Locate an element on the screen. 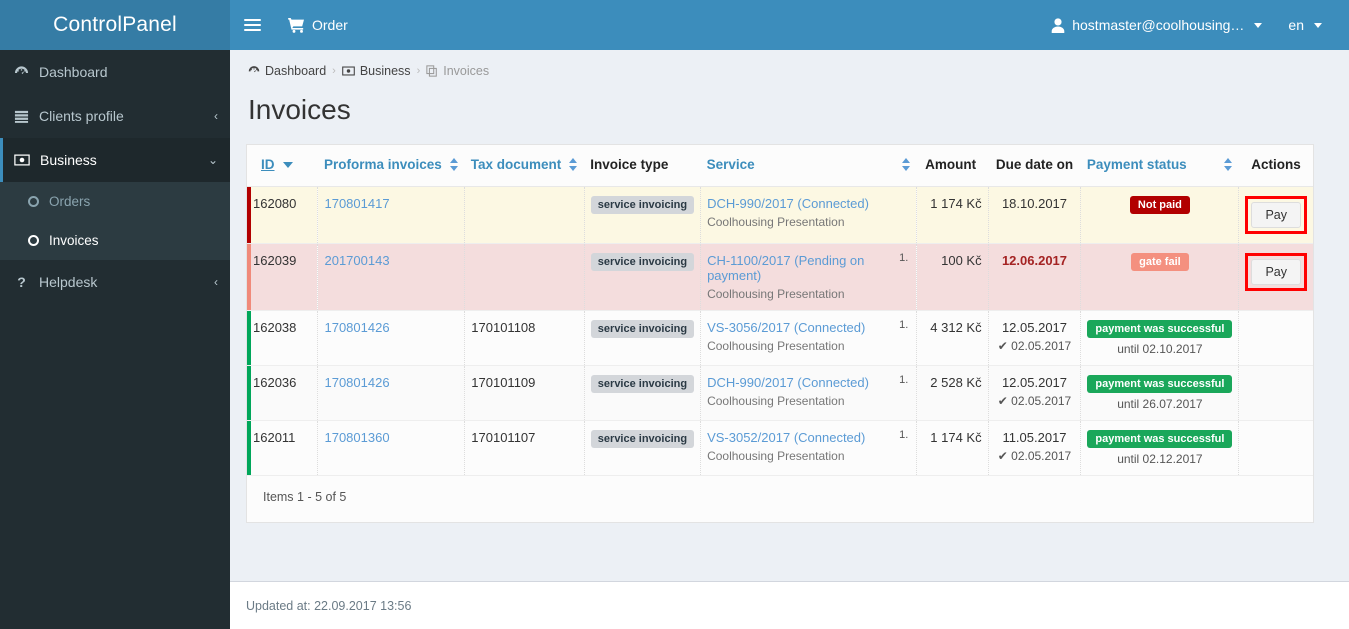 The height and width of the screenshot is (629, 1349). breadcrumb-item-dashboard: Dashboard is located at coordinates (287, 71).